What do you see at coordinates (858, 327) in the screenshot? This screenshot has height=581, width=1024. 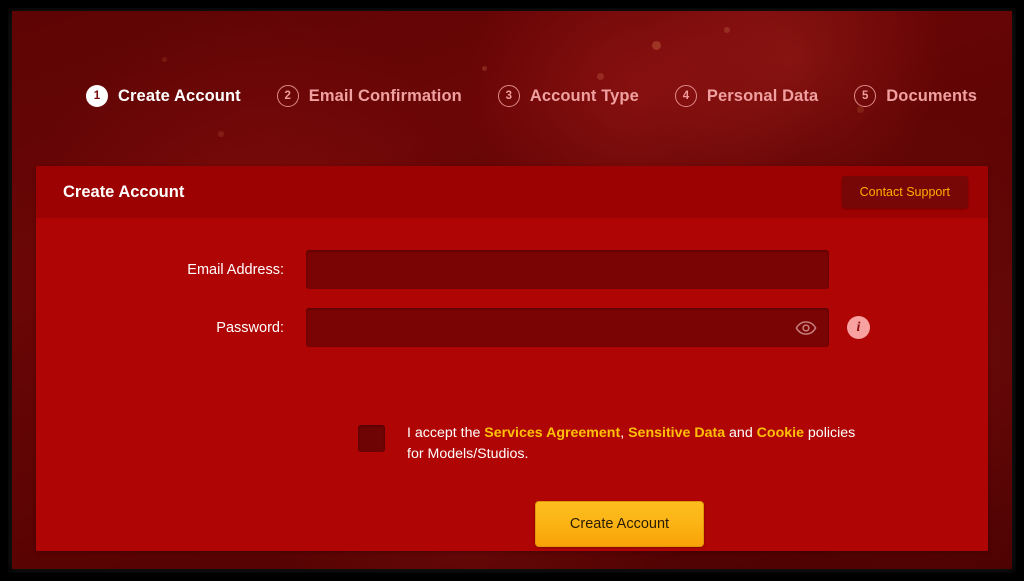 I see `info-icon: i` at bounding box center [858, 327].